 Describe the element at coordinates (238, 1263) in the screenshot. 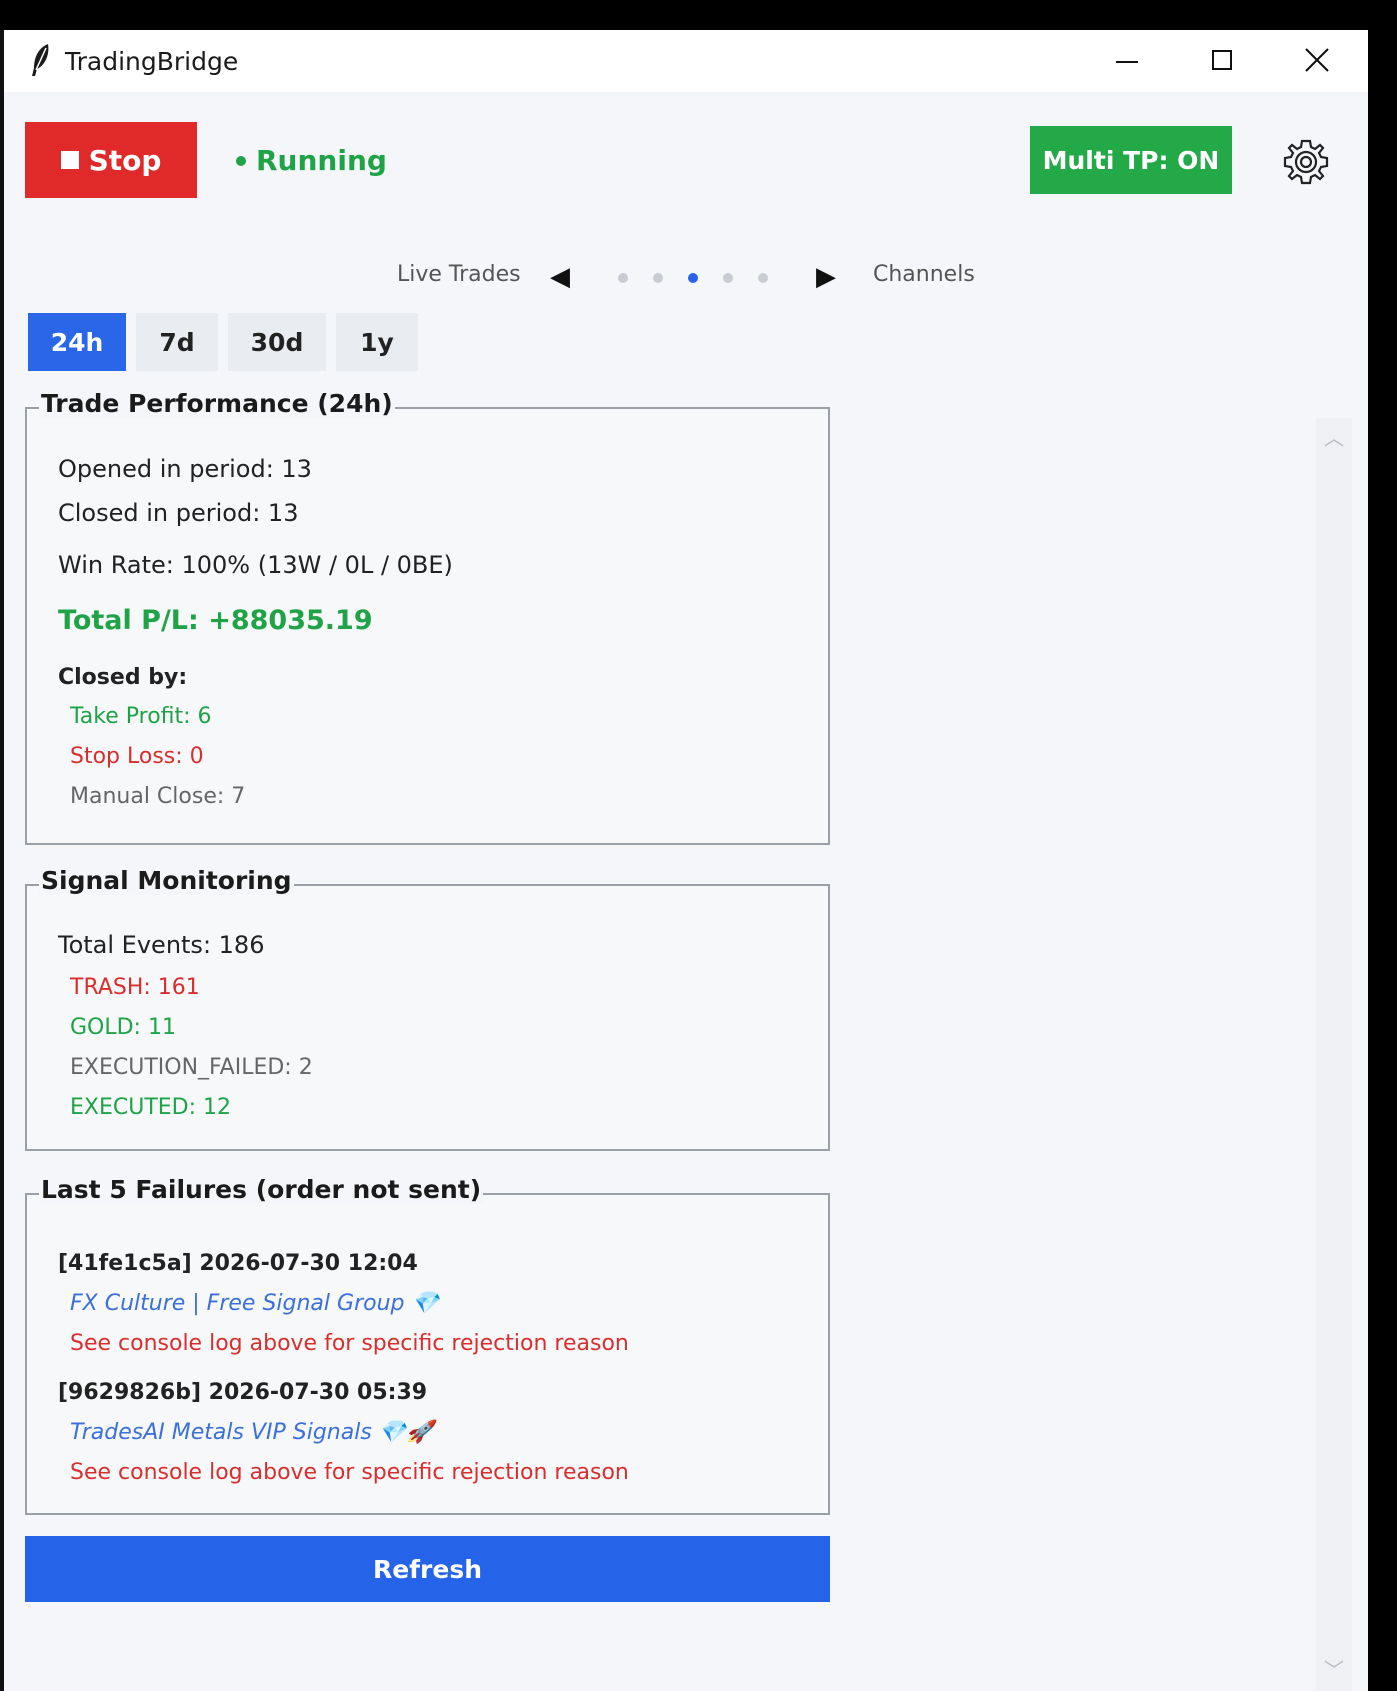

I see `failure-header: [41fe1c5a] 2026-07-30 12:04` at that location.